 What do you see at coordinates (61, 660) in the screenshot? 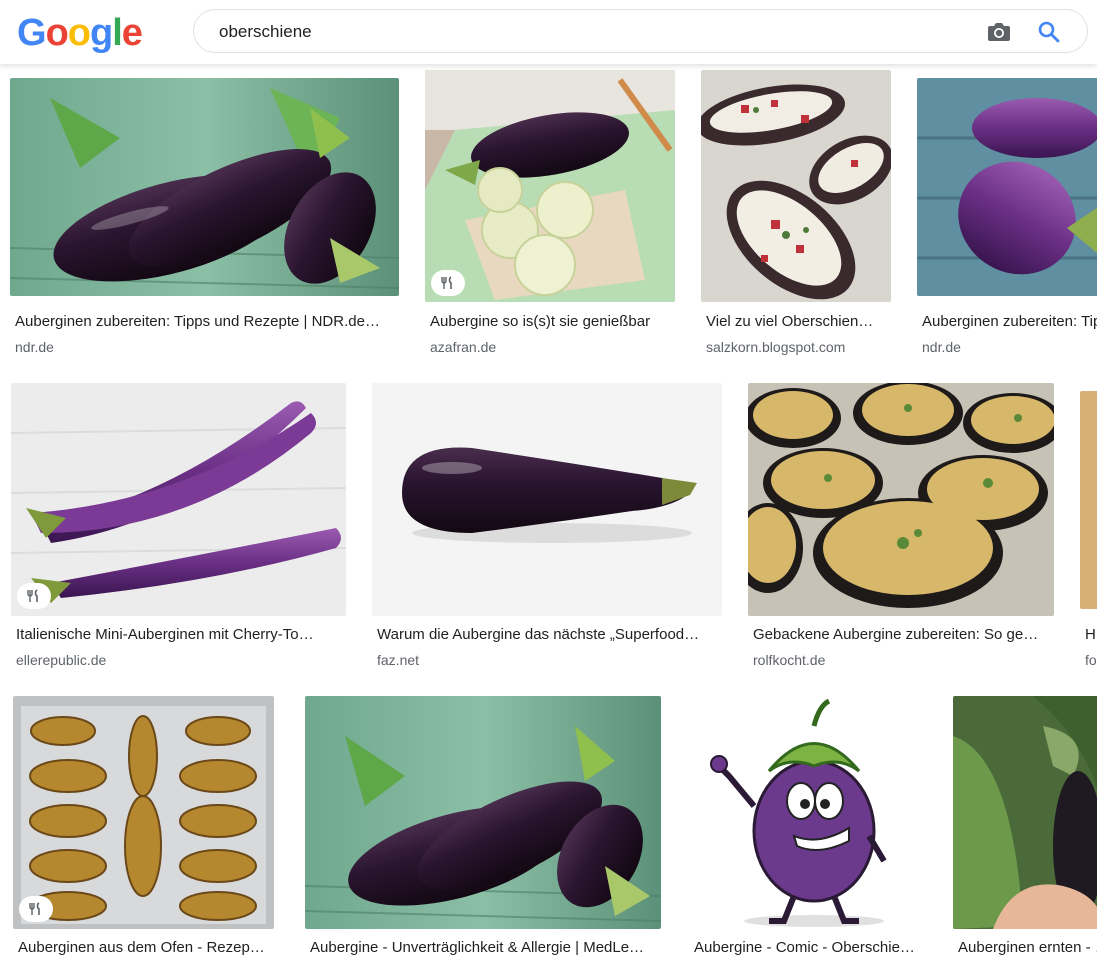
I see `result-source: ellerepublic.de` at bounding box center [61, 660].